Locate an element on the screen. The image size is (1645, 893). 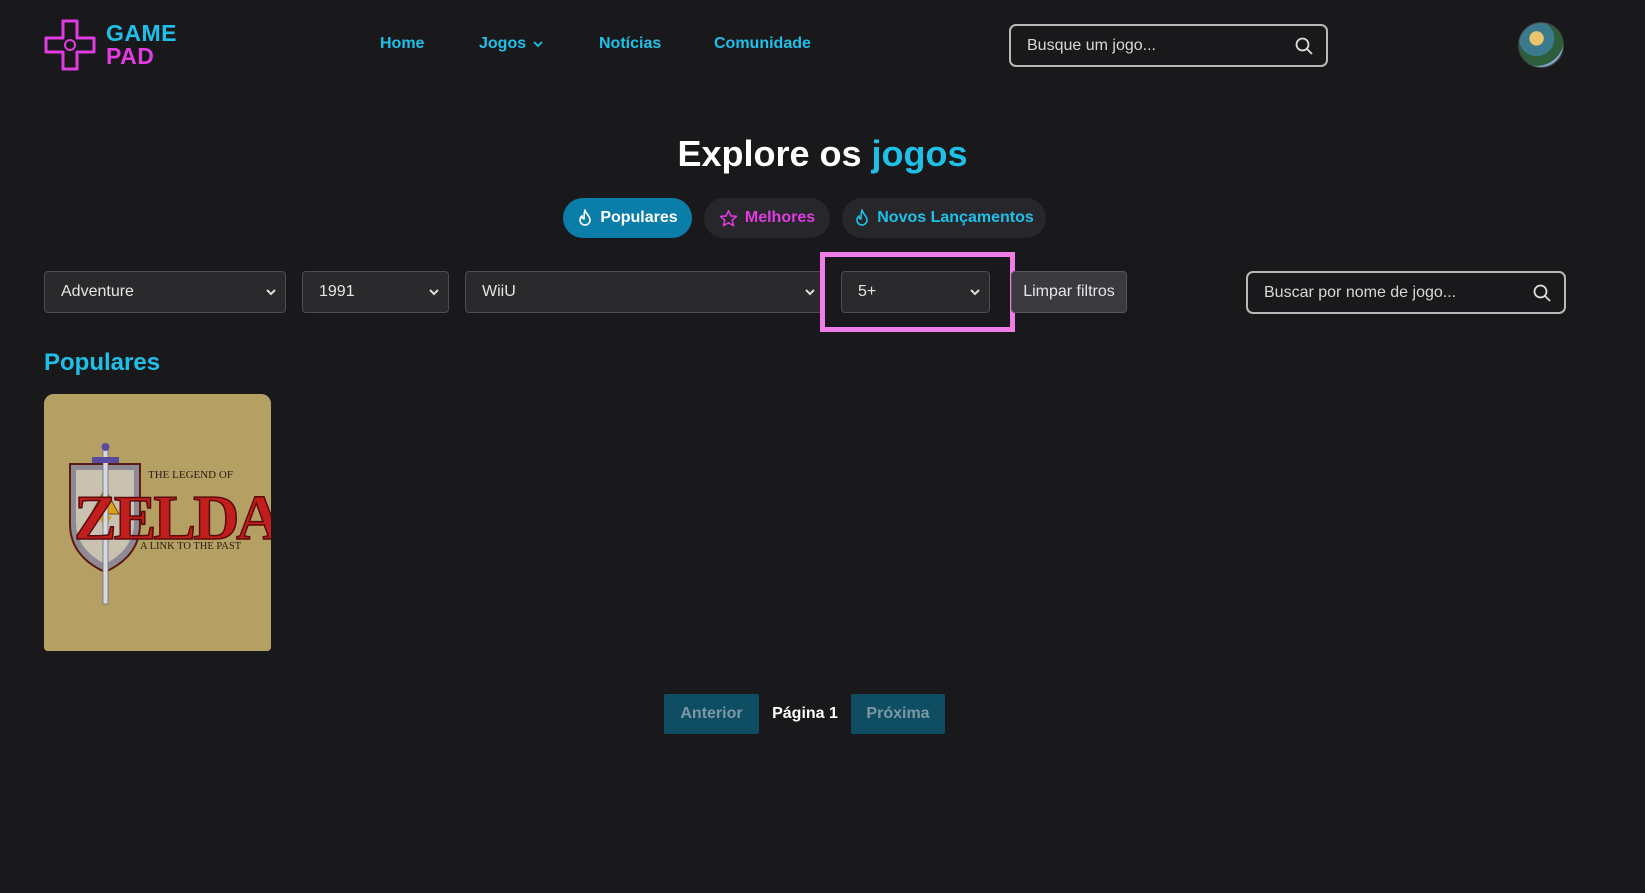
header-search-input is located at coordinates (1160, 45).